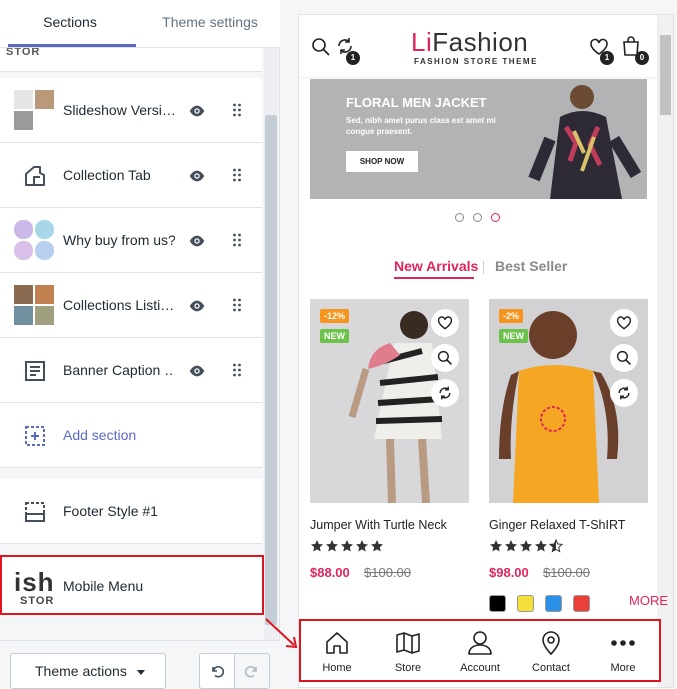 Image resolution: width=677 pixels, height=689 pixels. I want to click on undo-icon, so click(218, 672).